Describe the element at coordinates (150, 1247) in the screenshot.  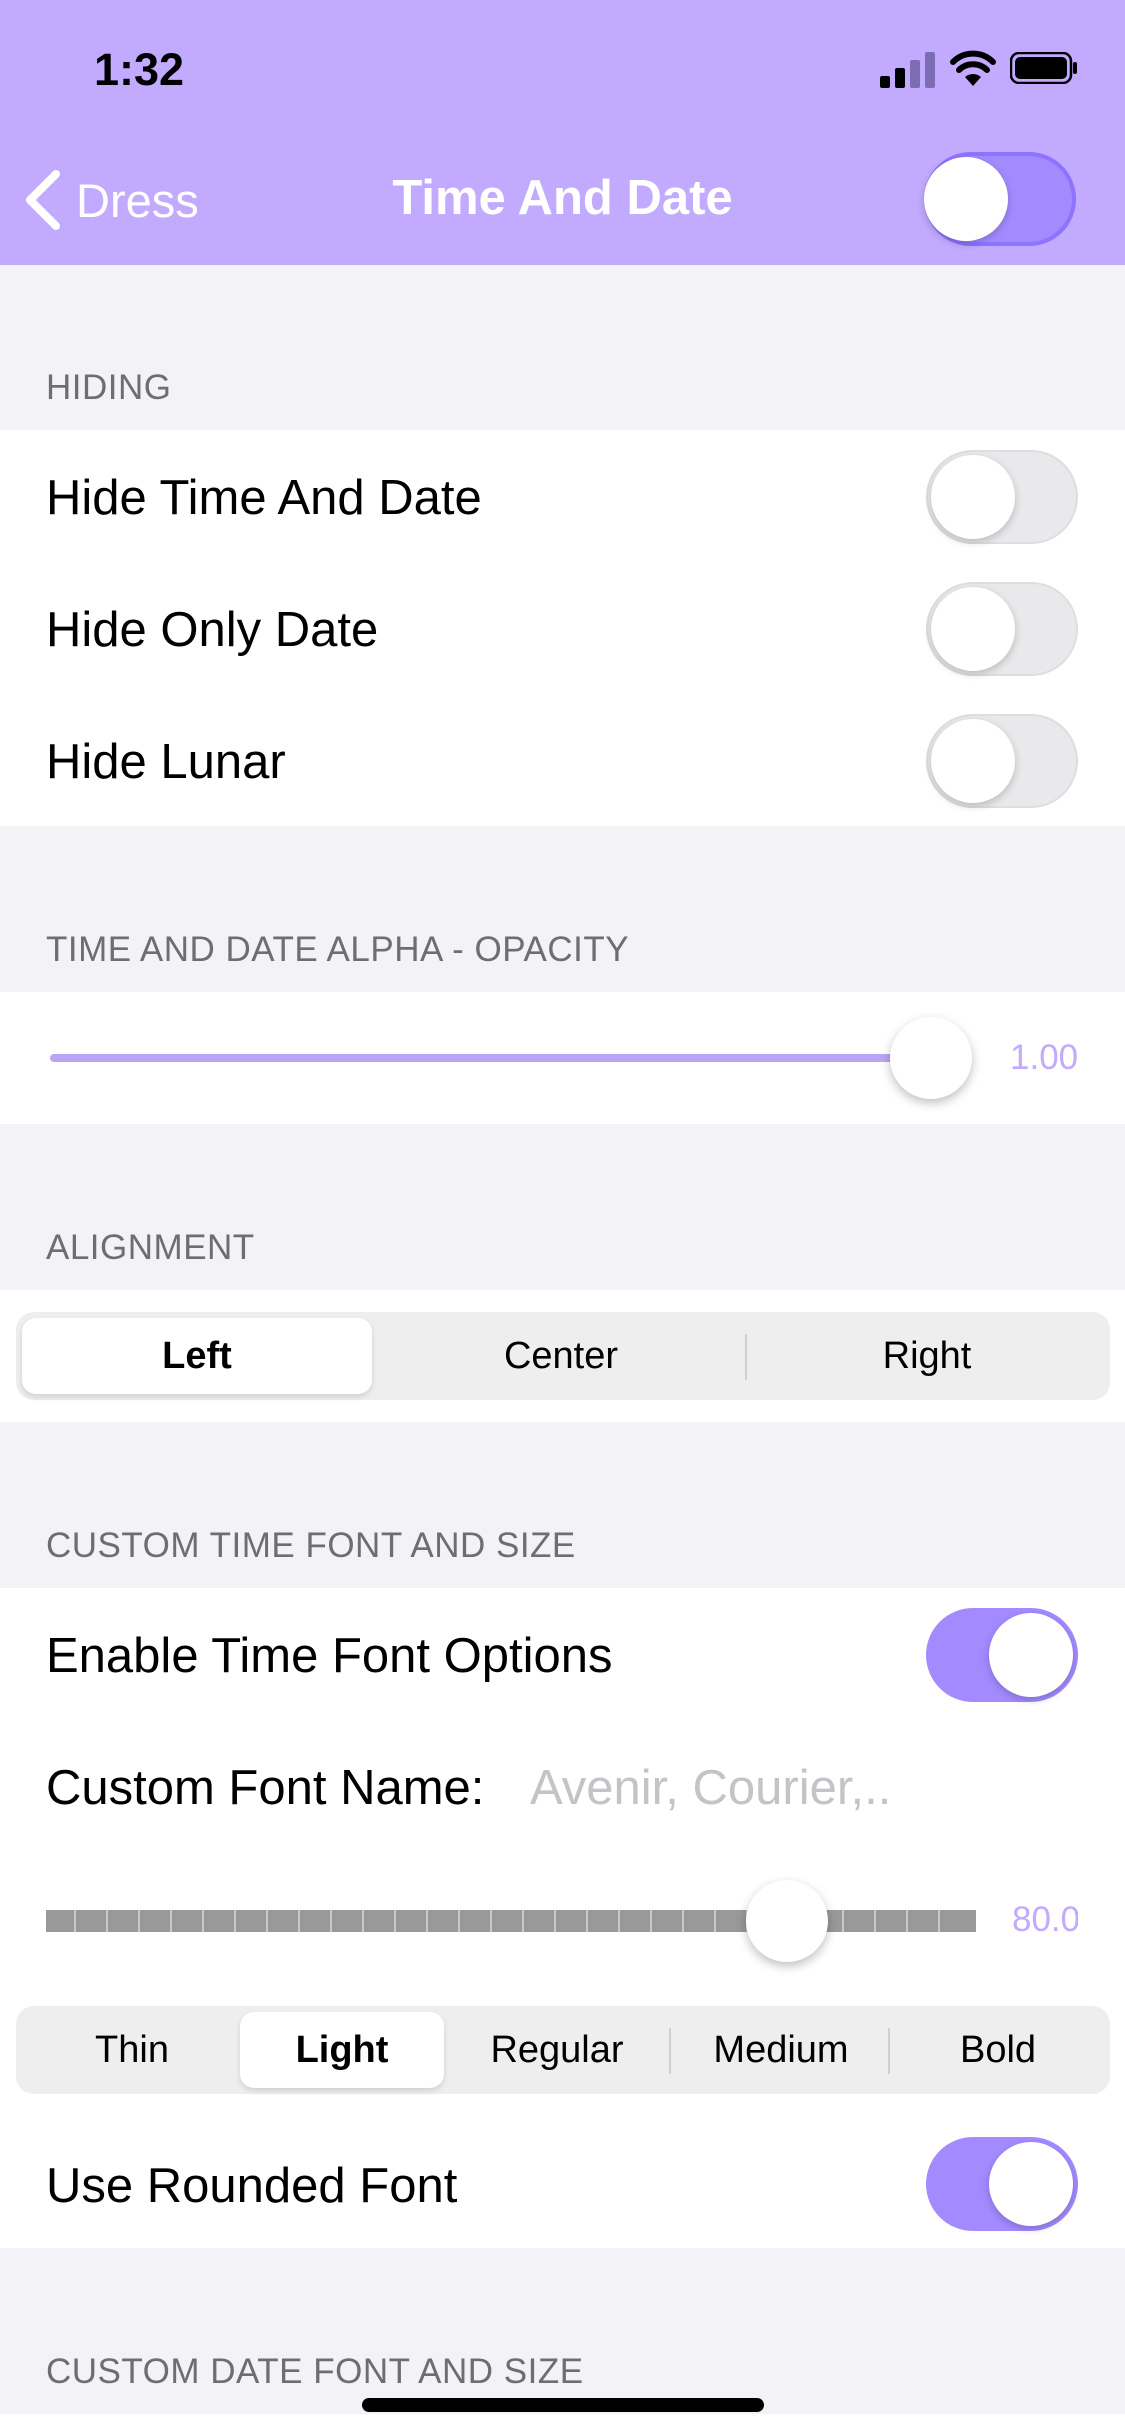
I see `section-header-alignment: ALIGNMENT` at that location.